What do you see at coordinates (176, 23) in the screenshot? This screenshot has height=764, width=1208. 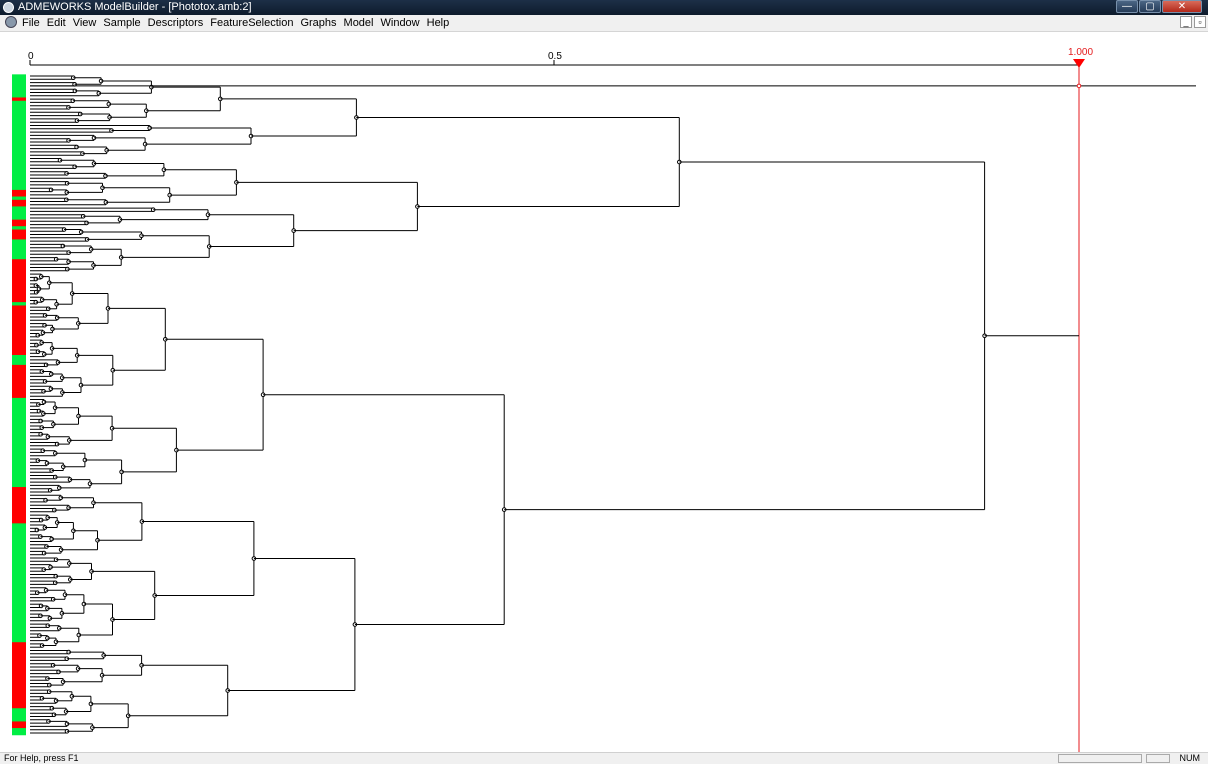 I see `menu-descriptors: Descriptors` at bounding box center [176, 23].